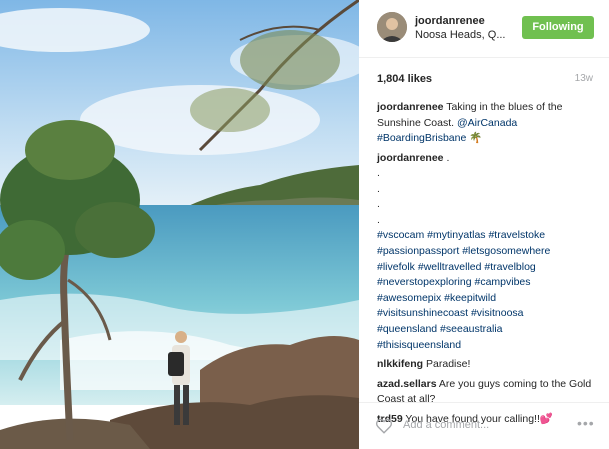  What do you see at coordinates (488, 314) in the screenshot?
I see `hashtag-line: #visitsunshinecoast #visitnoosa` at bounding box center [488, 314].